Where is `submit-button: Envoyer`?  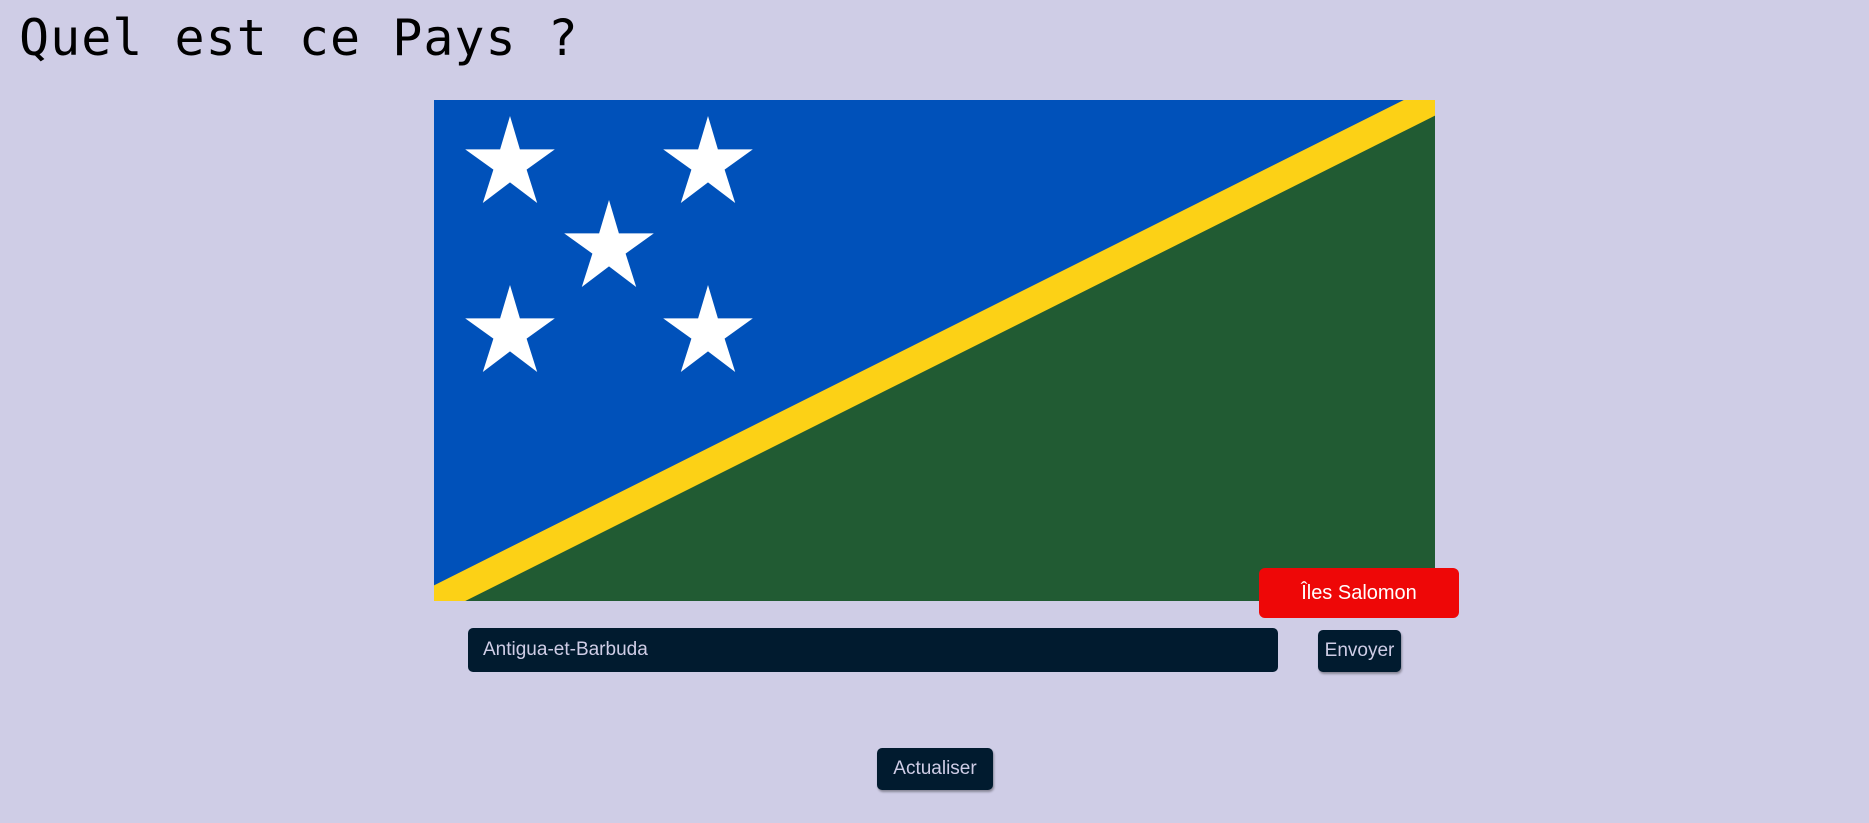 submit-button: Envoyer is located at coordinates (1359, 651).